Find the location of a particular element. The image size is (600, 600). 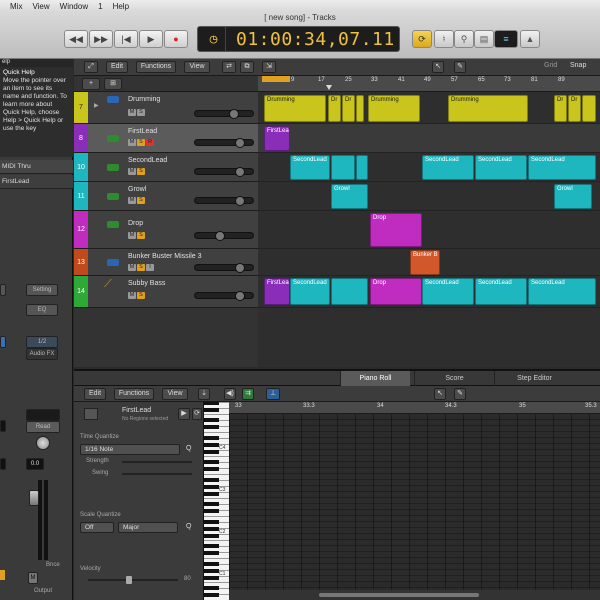

metronome-icon: ▲ is located at coordinates (530, 39).